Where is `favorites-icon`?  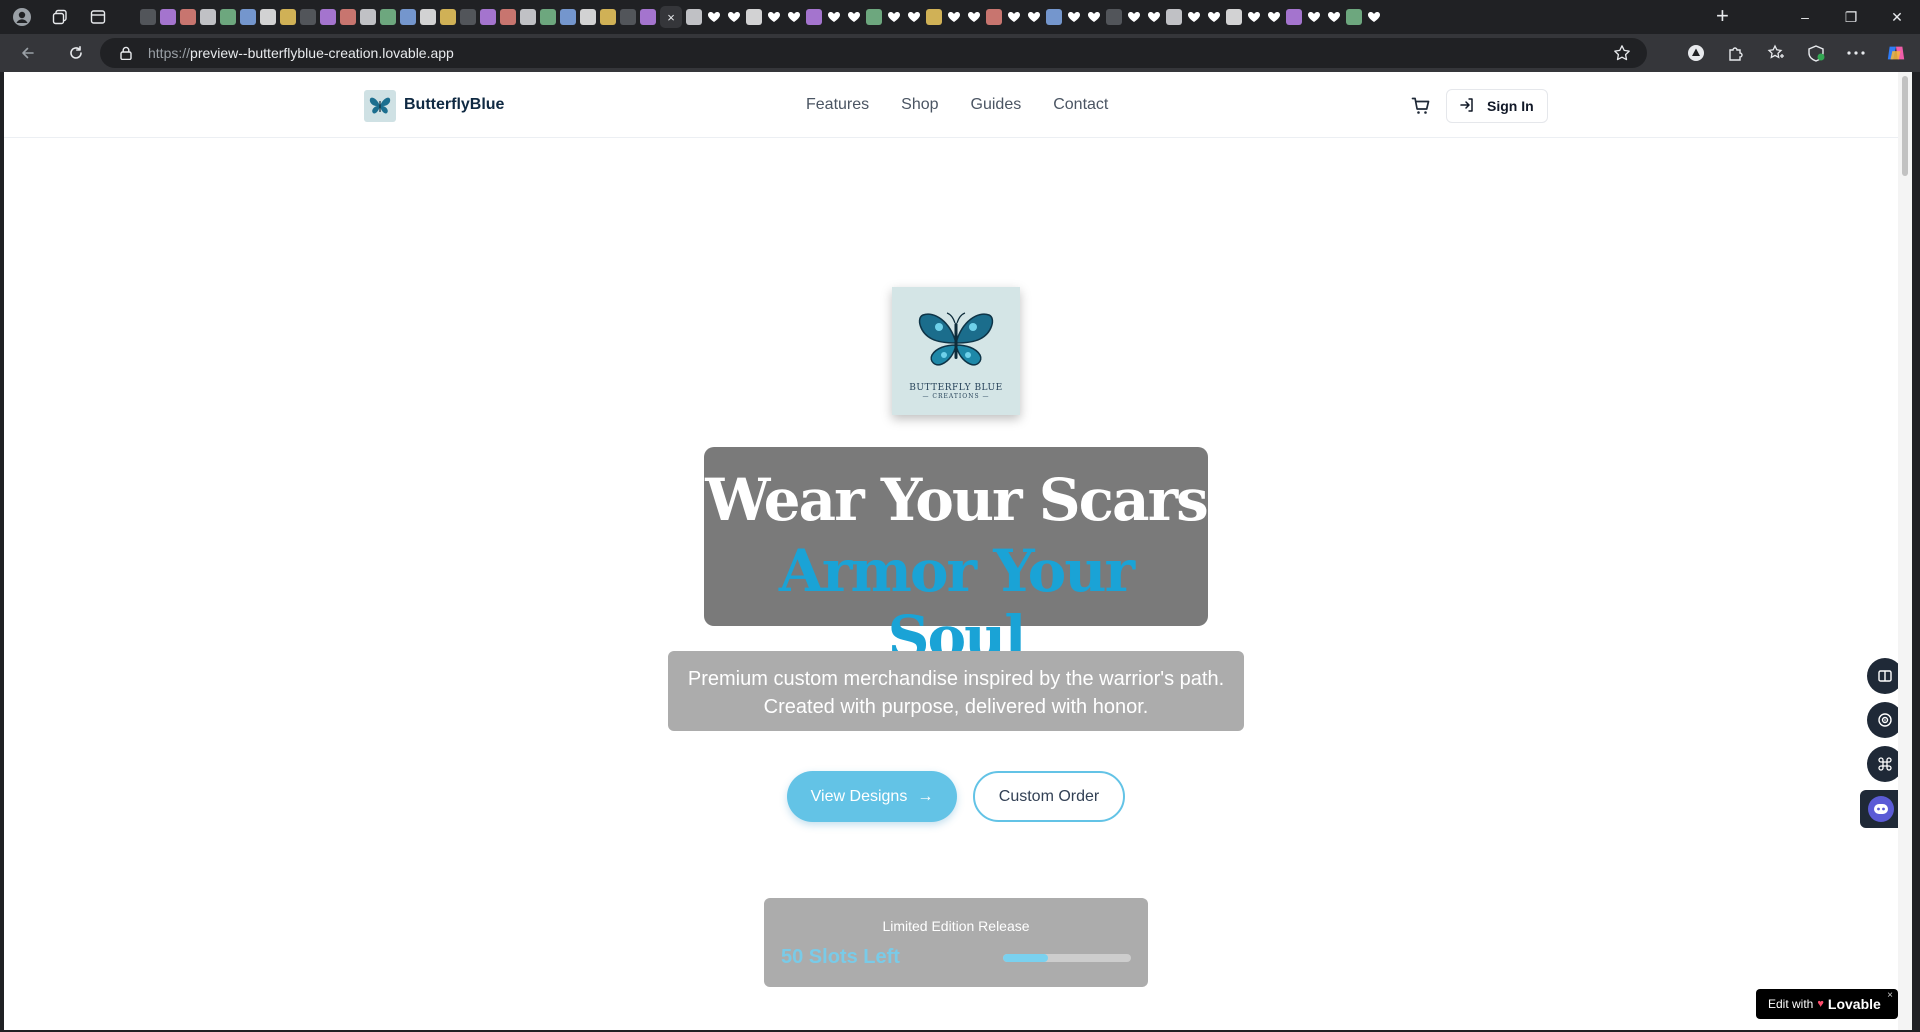
favorites-icon is located at coordinates (1776, 53).